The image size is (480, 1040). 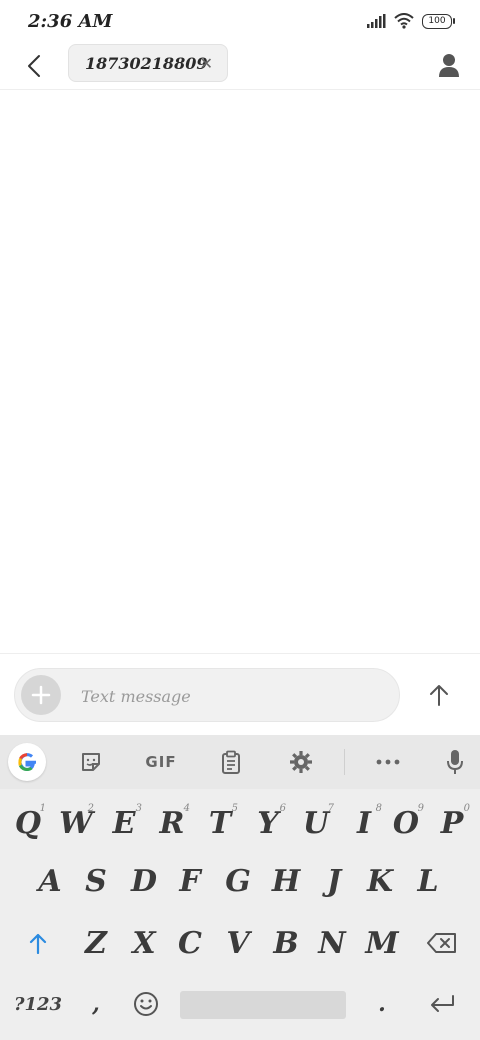 What do you see at coordinates (404, 21) in the screenshot?
I see `wifi-icon` at bounding box center [404, 21].